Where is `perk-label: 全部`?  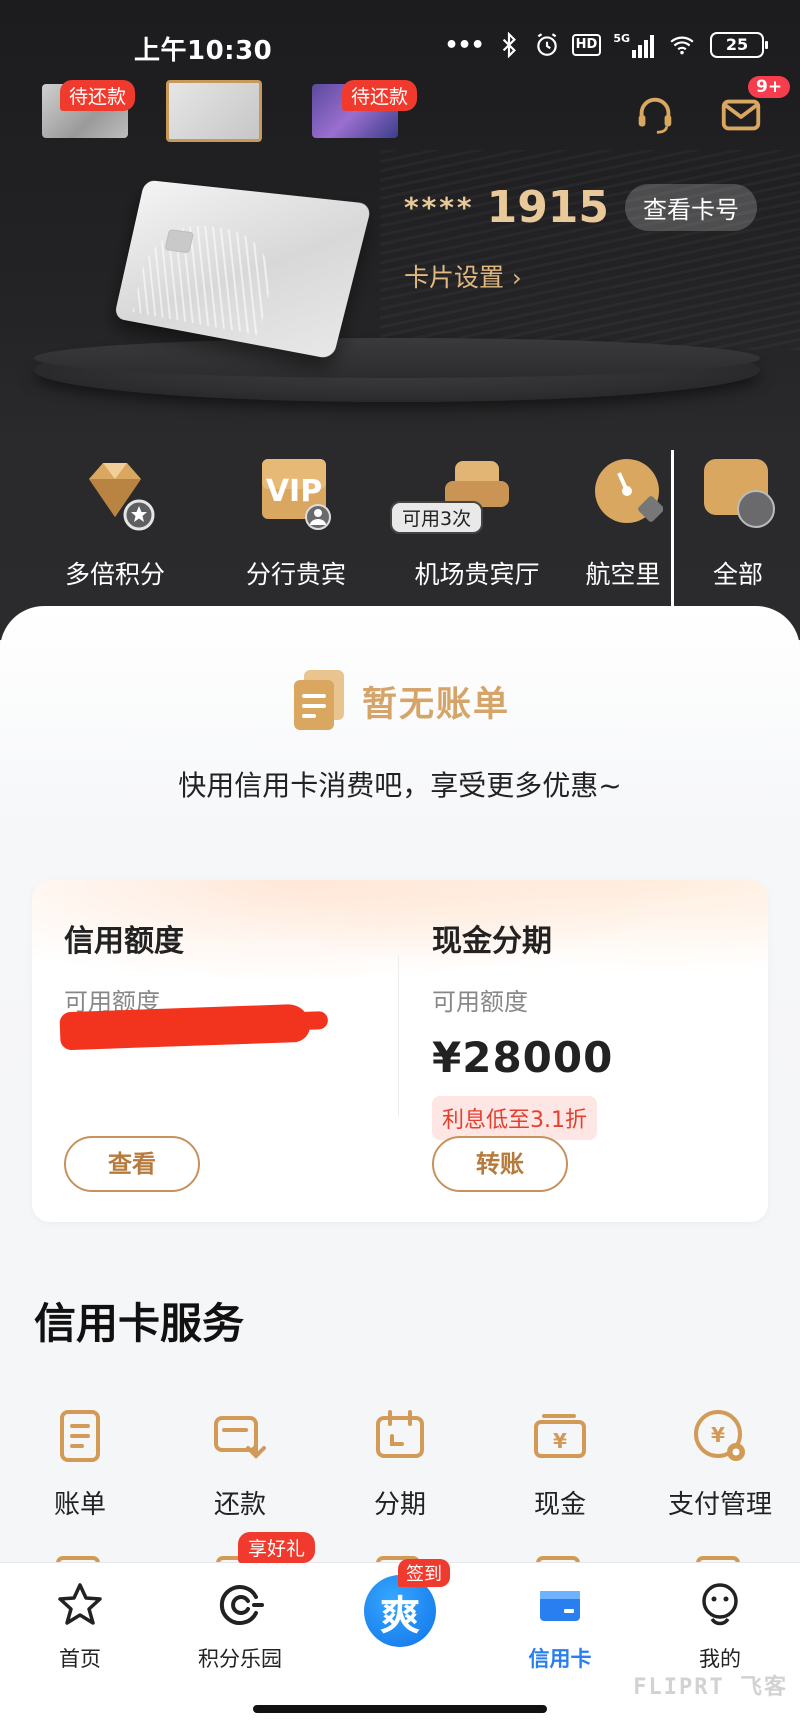
perk-label: 全部 is located at coordinates (737, 574).